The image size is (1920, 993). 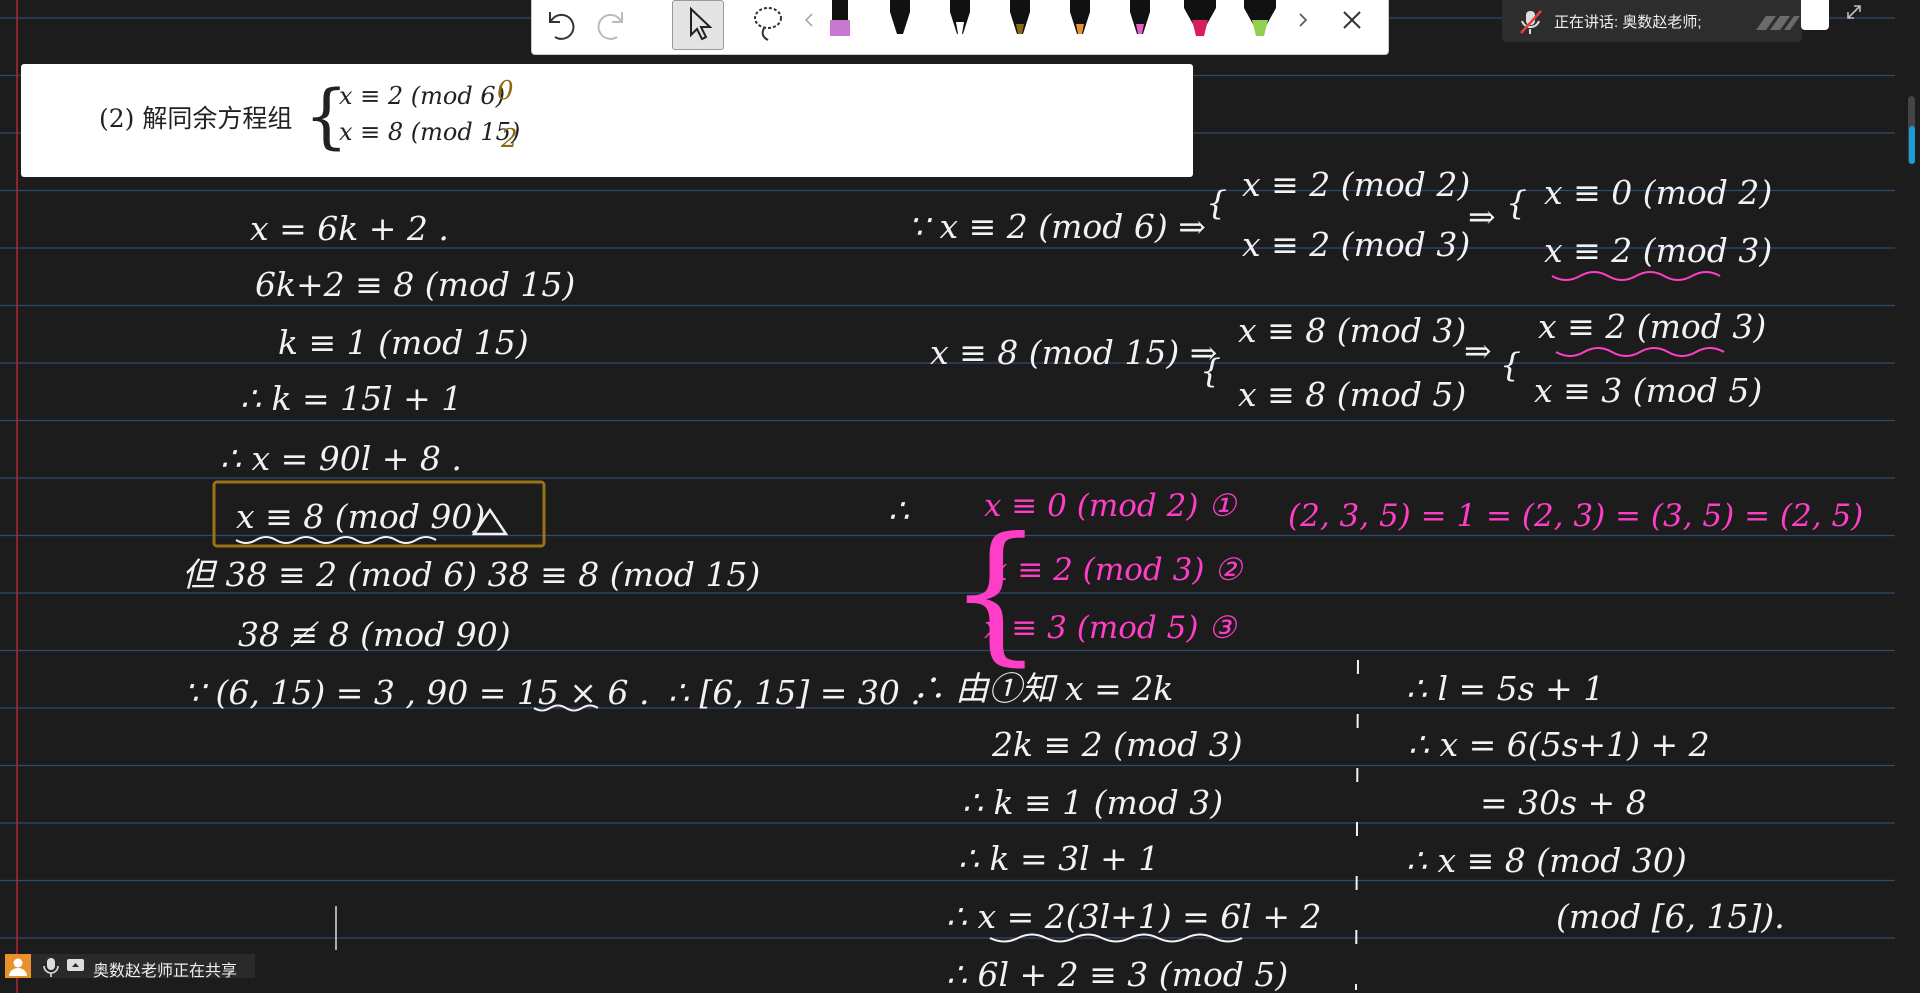 What do you see at coordinates (18, 966) in the screenshot?
I see `user-icon` at bounding box center [18, 966].